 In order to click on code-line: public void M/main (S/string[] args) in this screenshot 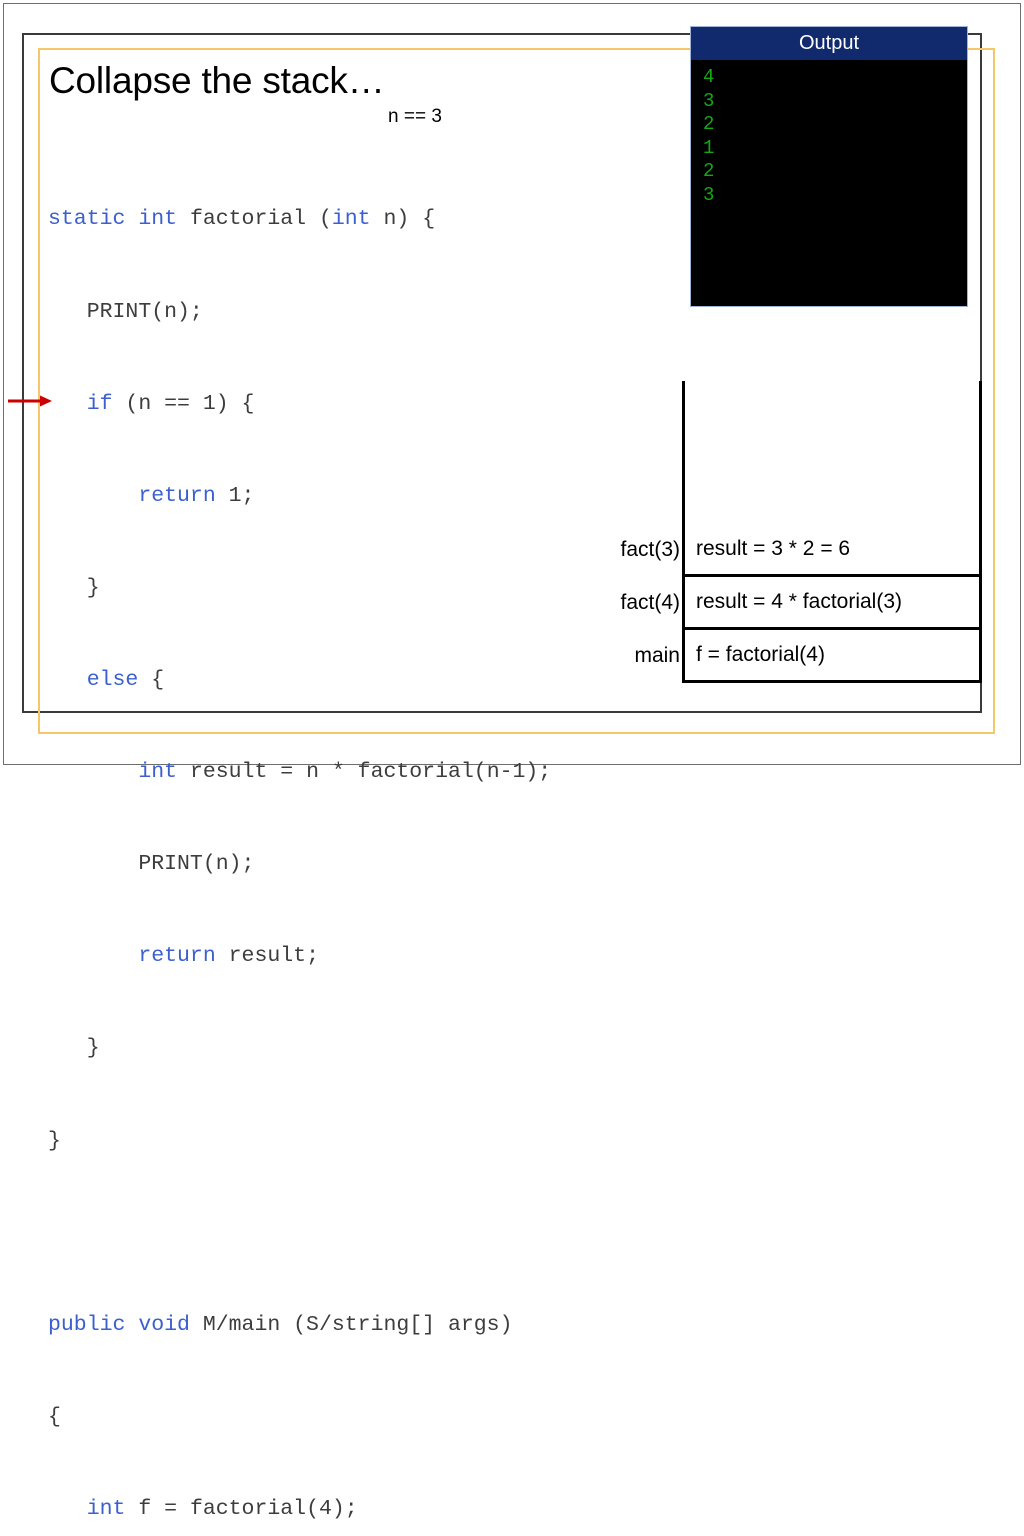, I will do `click(280, 1324)`.